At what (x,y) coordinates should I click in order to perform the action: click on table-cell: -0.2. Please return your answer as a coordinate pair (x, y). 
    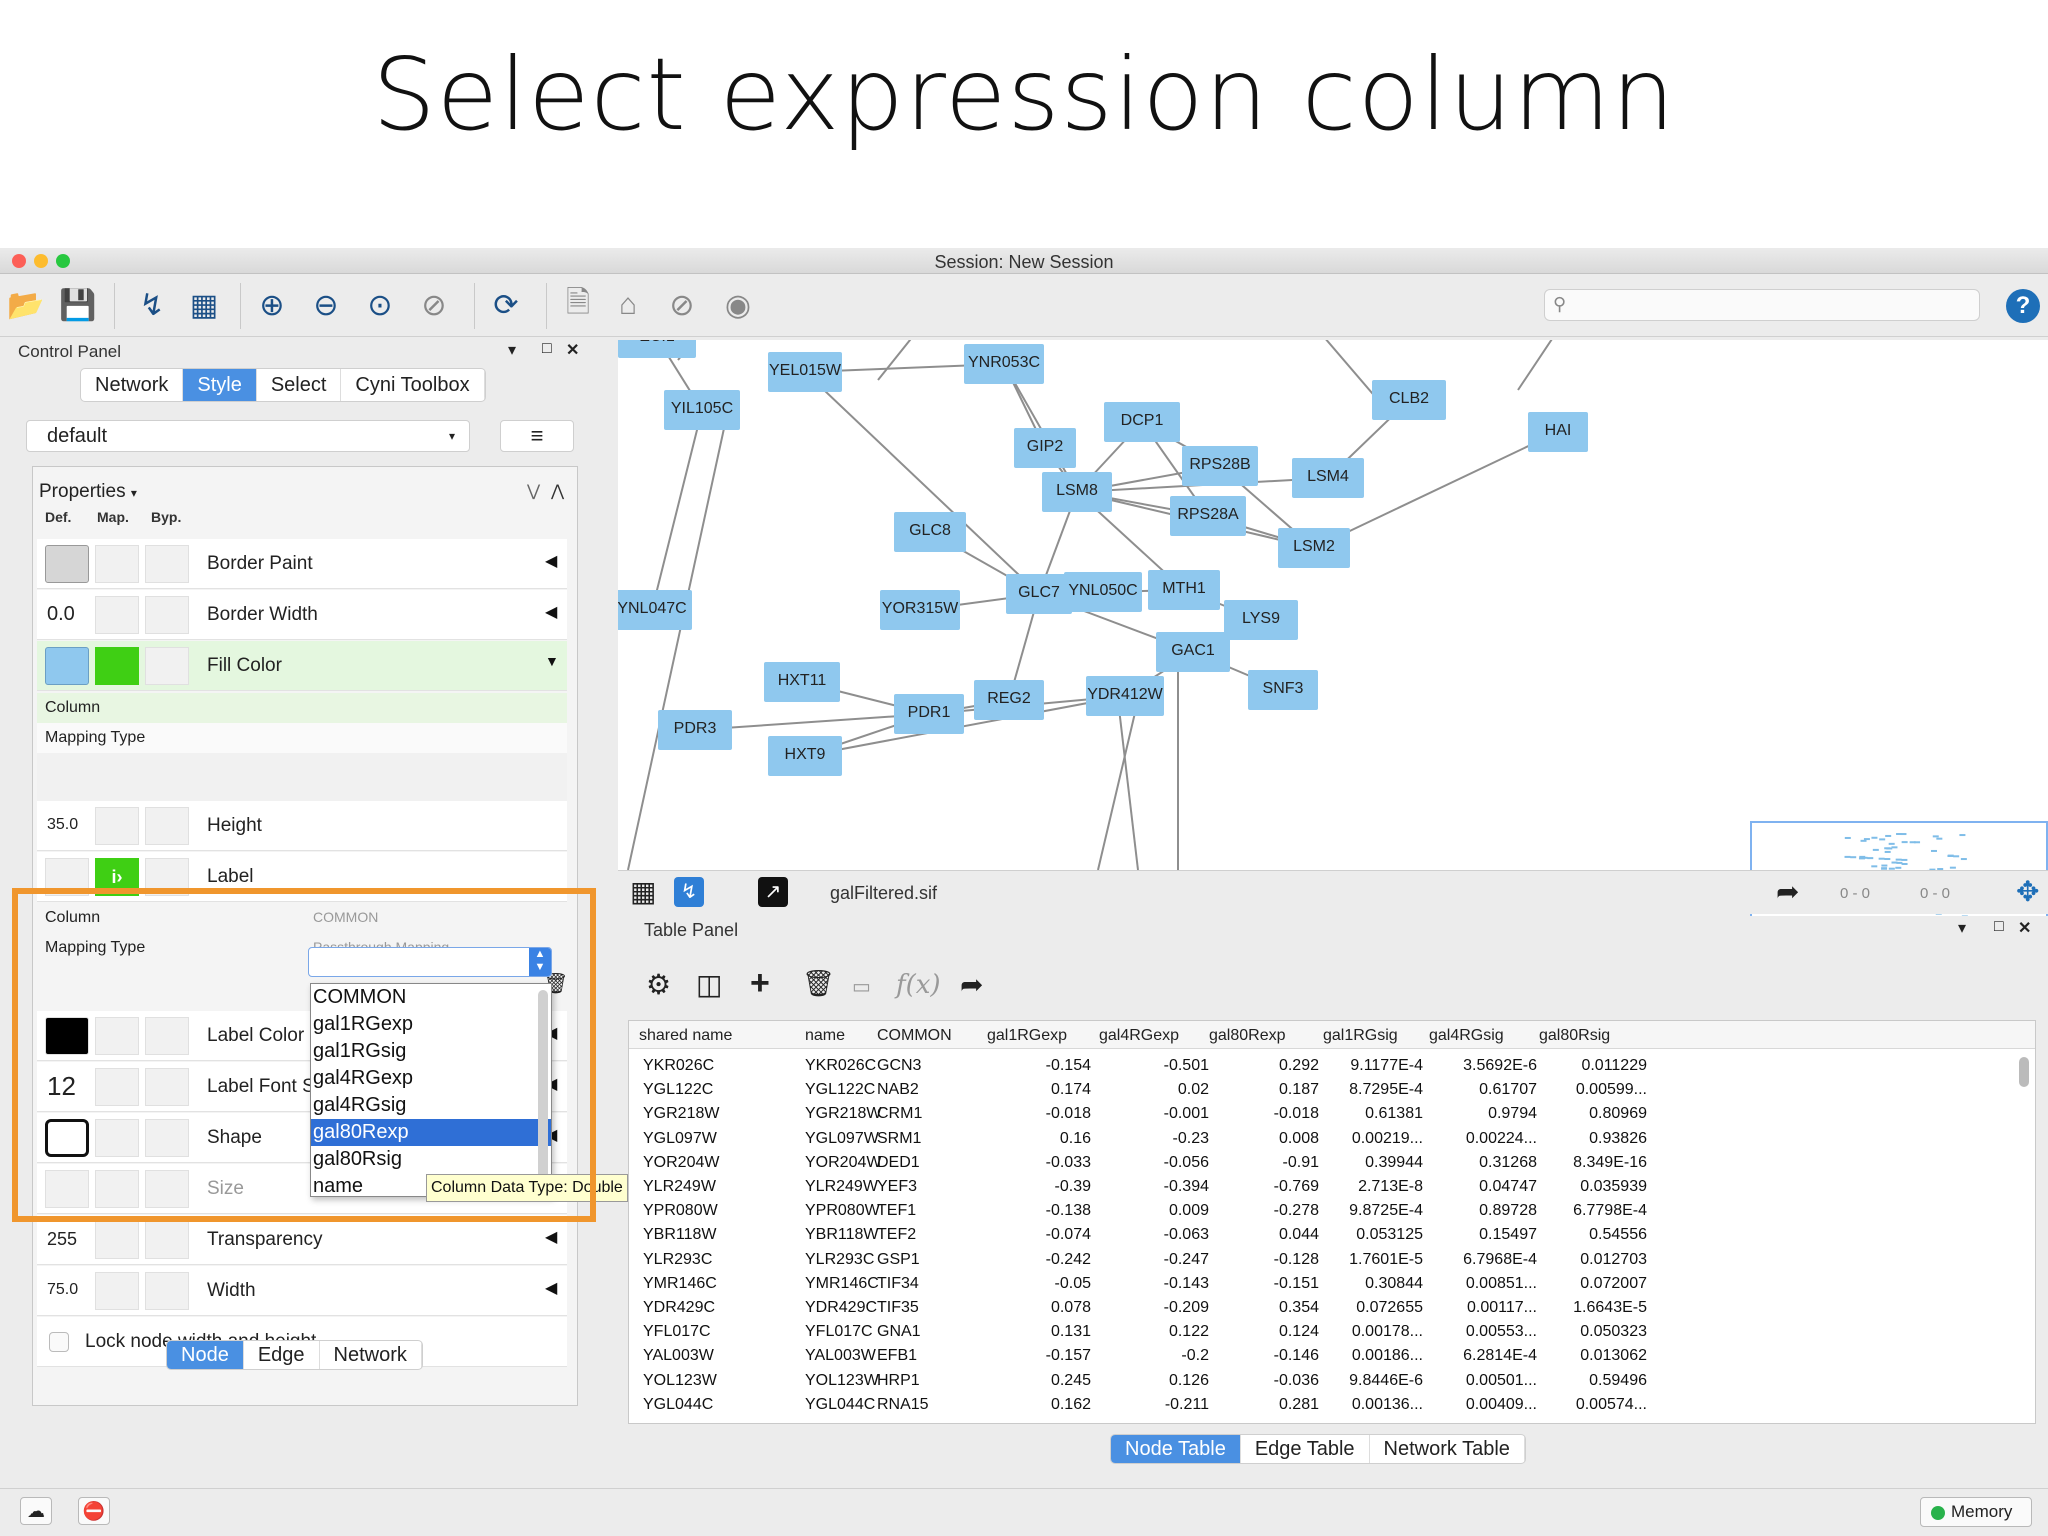
    Looking at the image, I should click on (1154, 1356).